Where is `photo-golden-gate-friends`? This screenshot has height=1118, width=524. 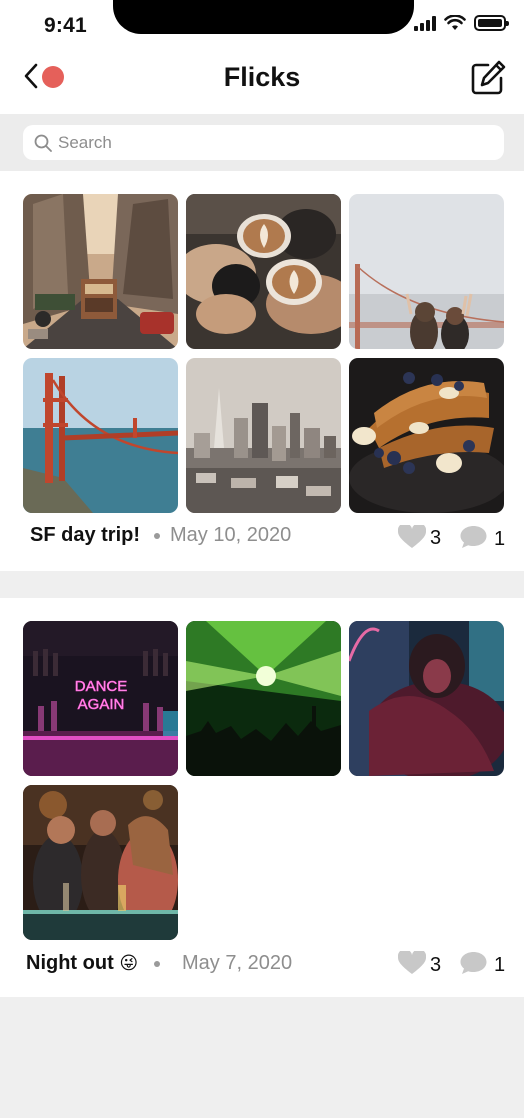
photo-golden-gate-friends is located at coordinates (426, 271).